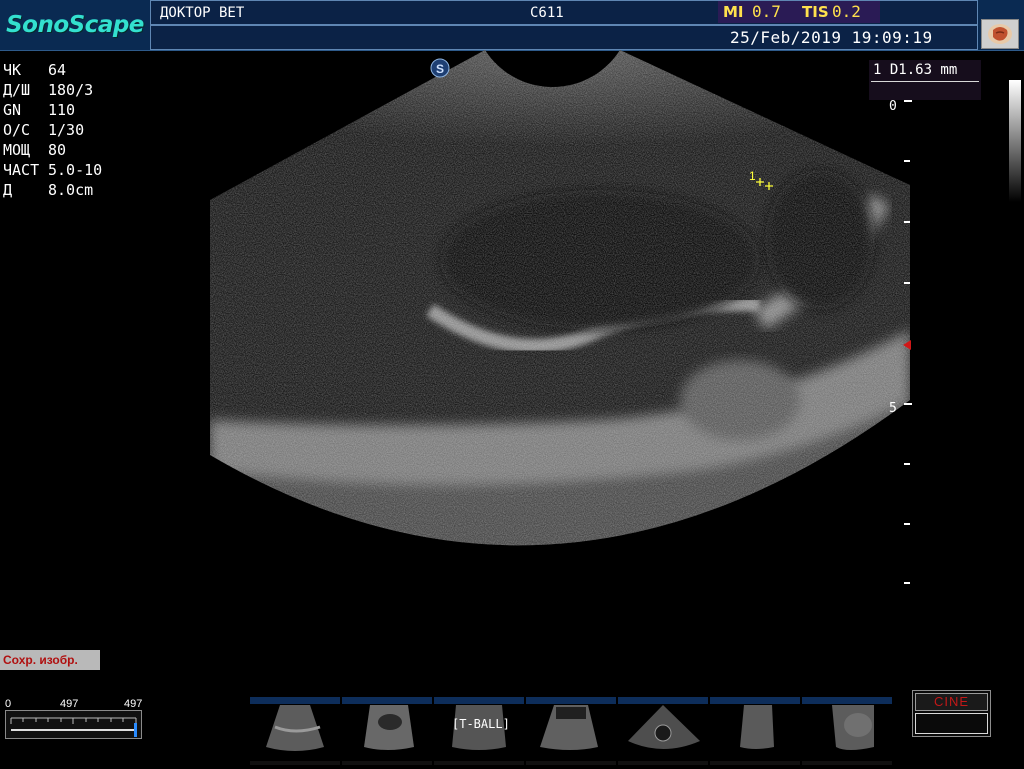  What do you see at coordinates (893, 106) in the screenshot?
I see `depth-label-top: 0` at bounding box center [893, 106].